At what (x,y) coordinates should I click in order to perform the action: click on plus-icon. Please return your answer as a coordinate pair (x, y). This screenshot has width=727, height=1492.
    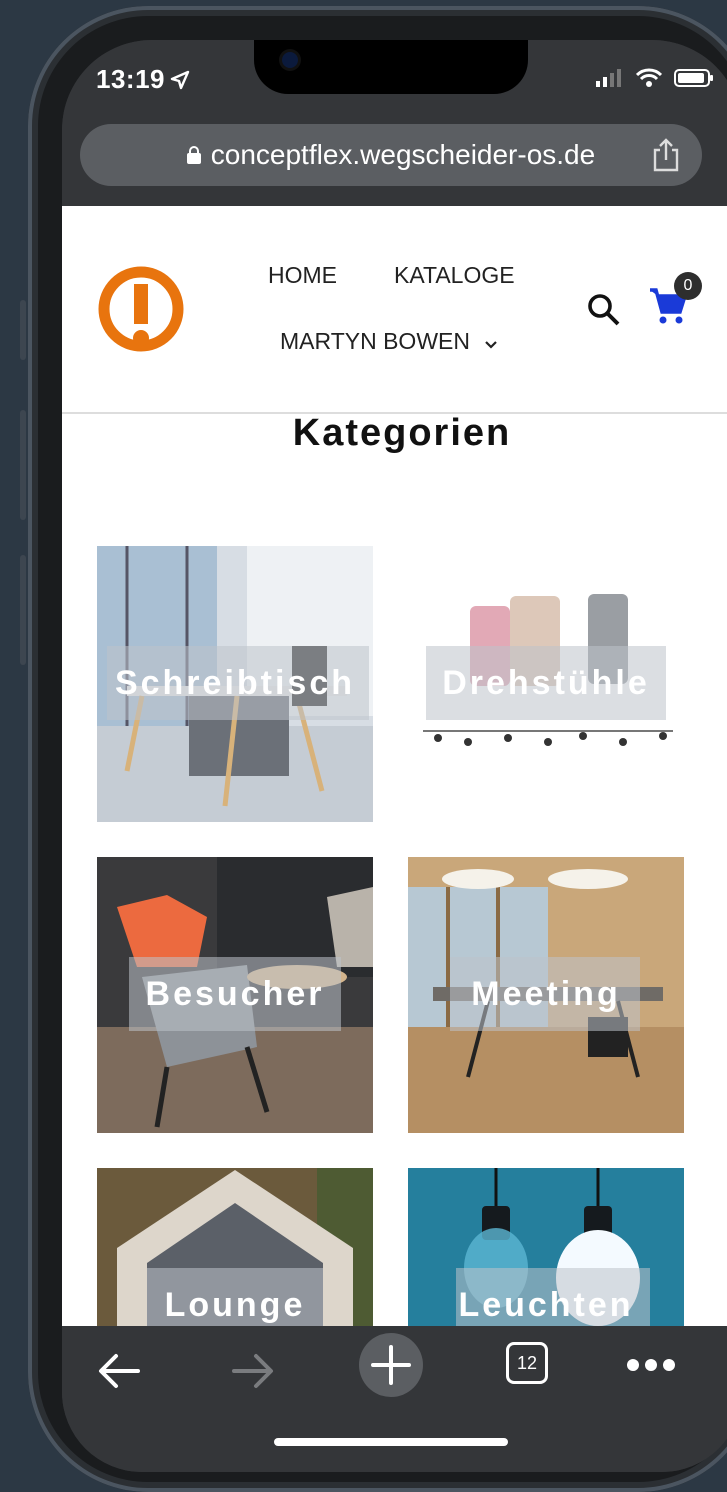
    Looking at the image, I should click on (391, 1367).